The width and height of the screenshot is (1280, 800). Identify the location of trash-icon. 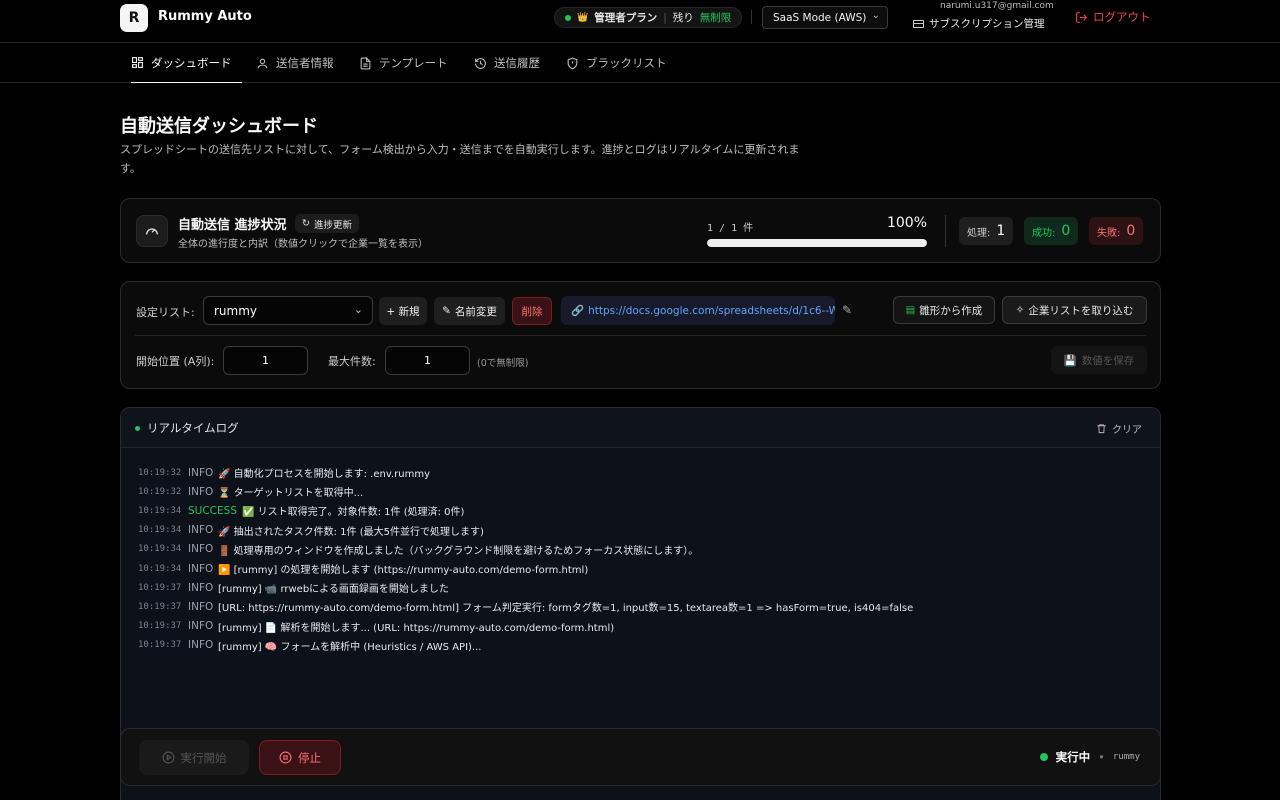
(1101, 429).